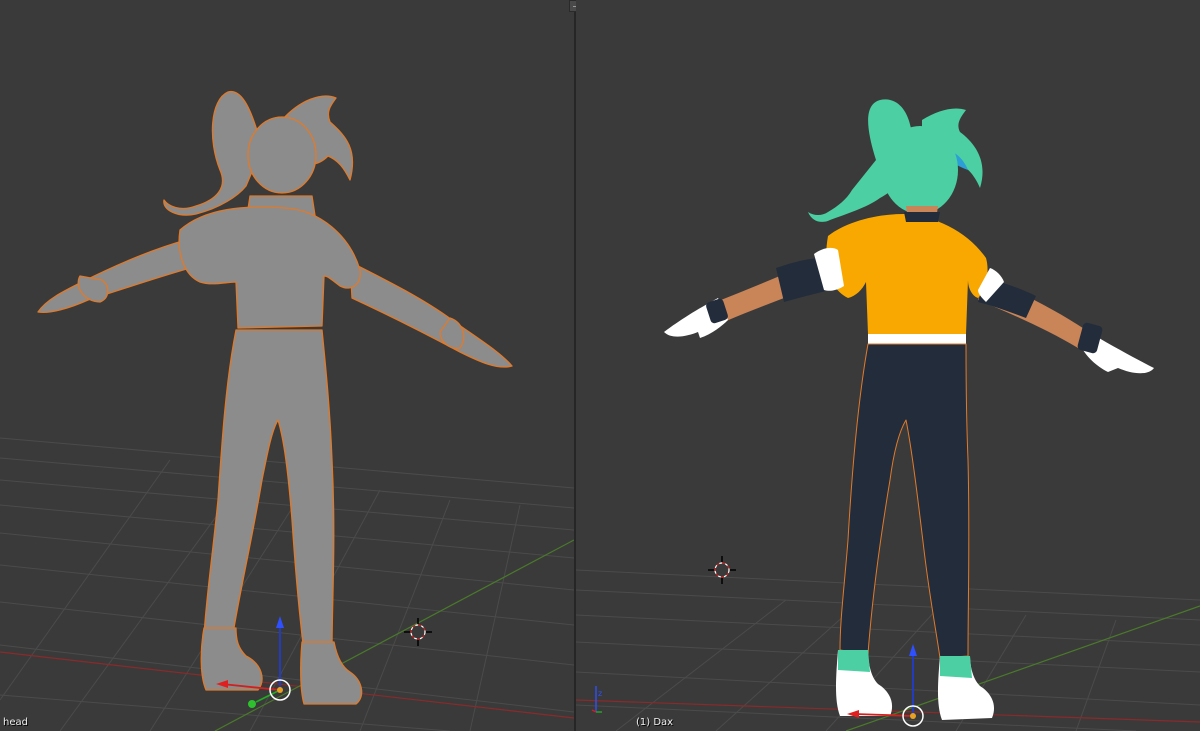 This screenshot has height=731, width=1200. I want to click on left-shoe-top, so click(854, 661).